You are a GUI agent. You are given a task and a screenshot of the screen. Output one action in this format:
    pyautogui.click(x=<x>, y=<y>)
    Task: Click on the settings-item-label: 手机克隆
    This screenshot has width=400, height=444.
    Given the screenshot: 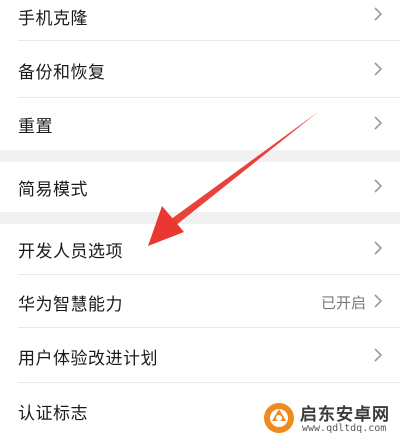 What is the action you would take?
    pyautogui.click(x=53, y=19)
    